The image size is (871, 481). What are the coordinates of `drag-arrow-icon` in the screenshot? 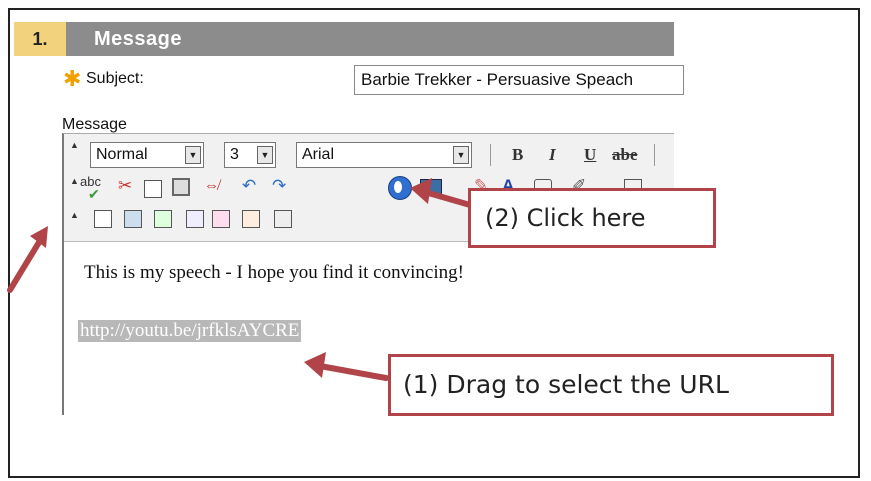 It's located at (346, 366).